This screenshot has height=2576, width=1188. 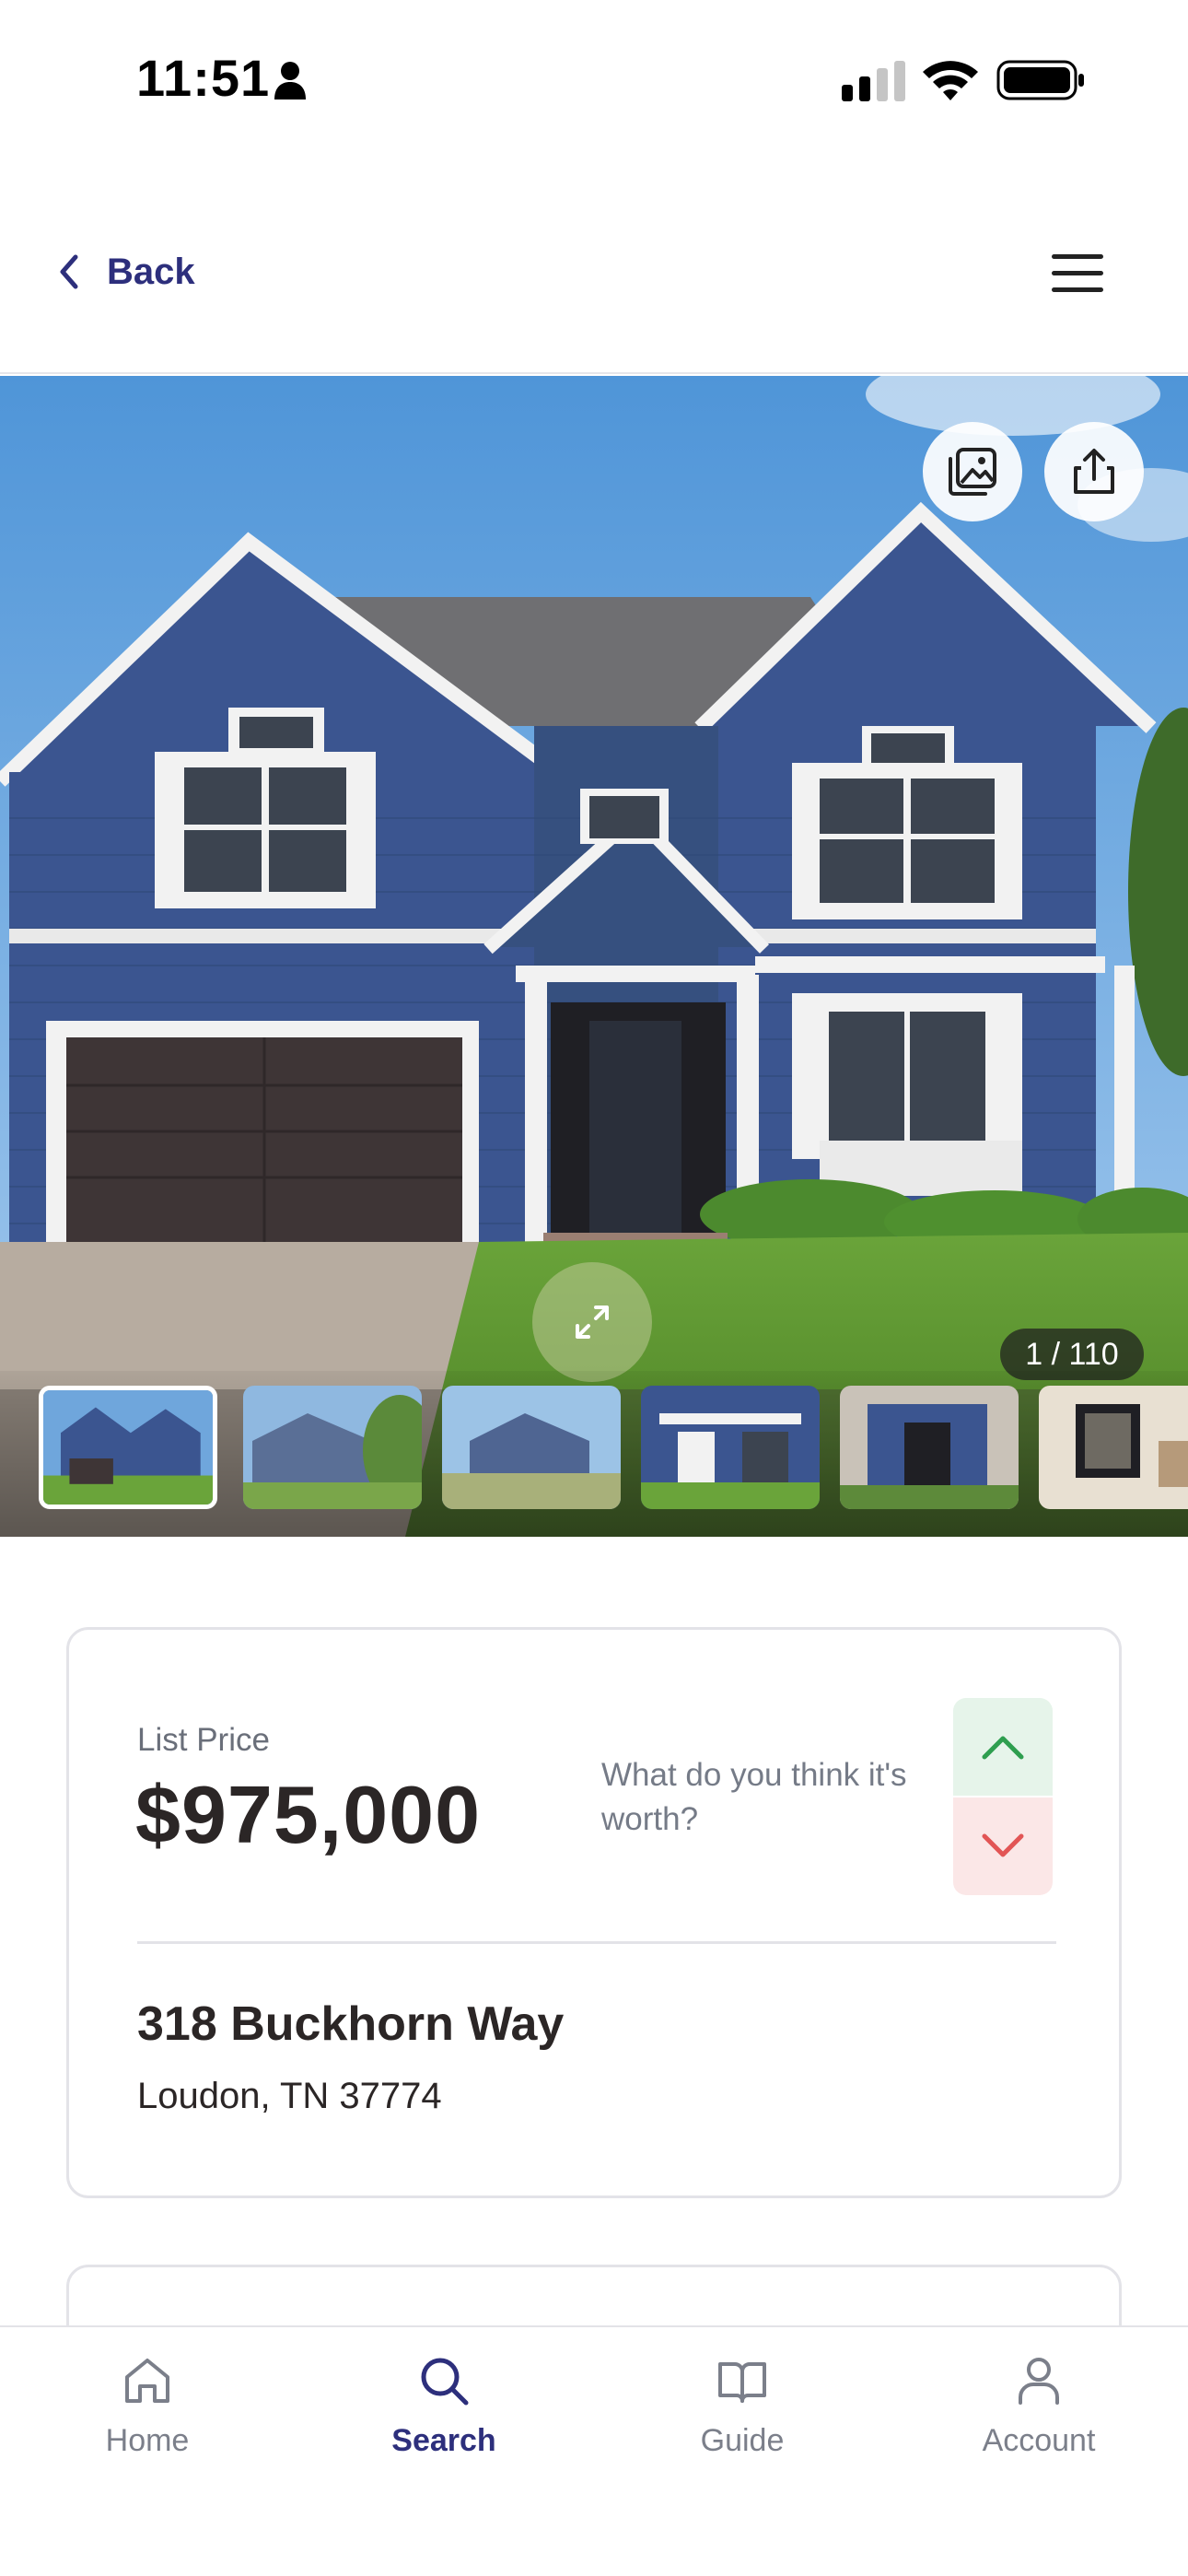 I want to click on address-street: 318 Buckhorn Way, so click(x=351, y=2024).